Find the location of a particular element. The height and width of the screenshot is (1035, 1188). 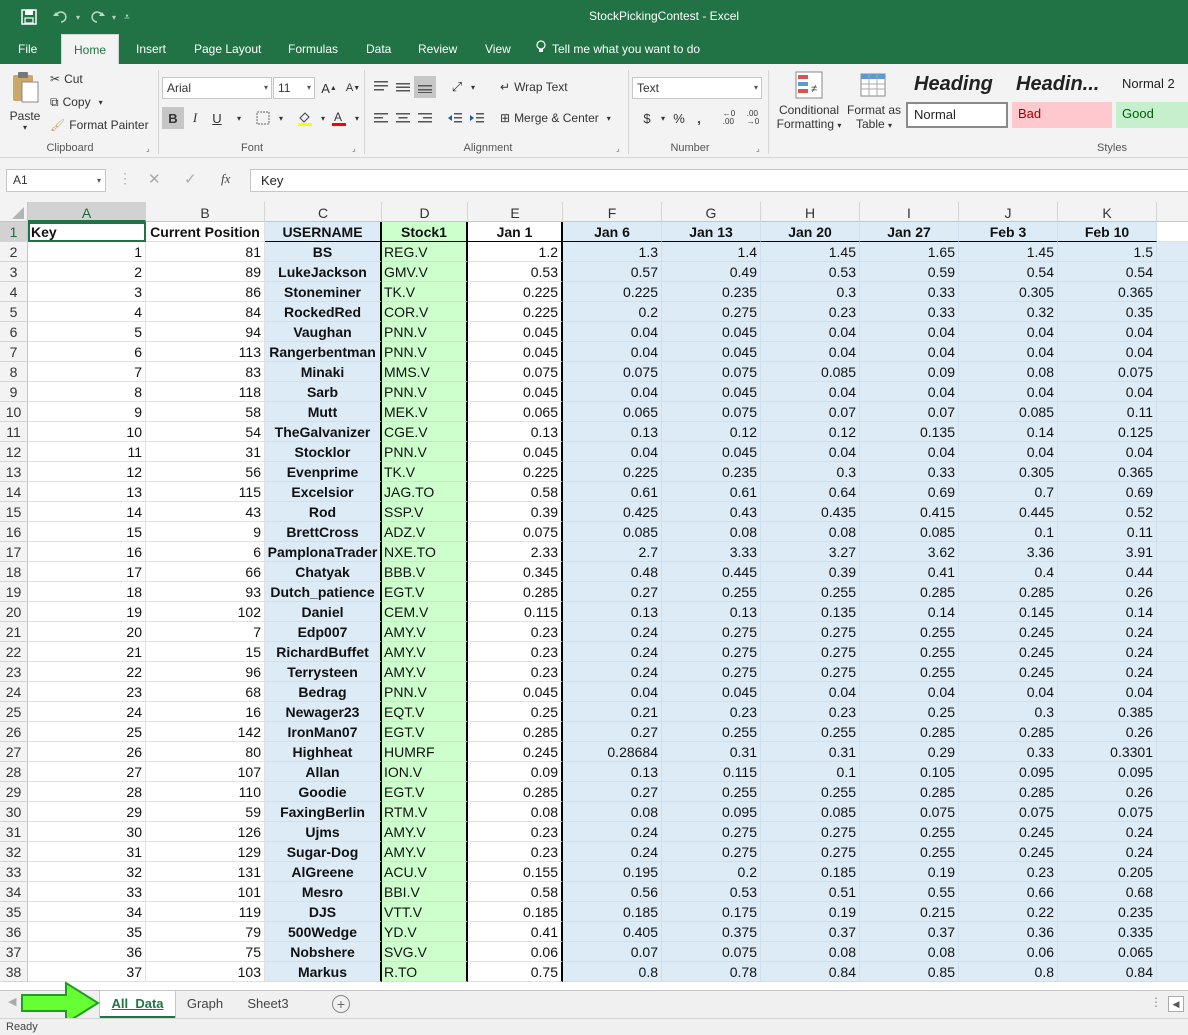

cell: 0.33 is located at coordinates (909, 312).